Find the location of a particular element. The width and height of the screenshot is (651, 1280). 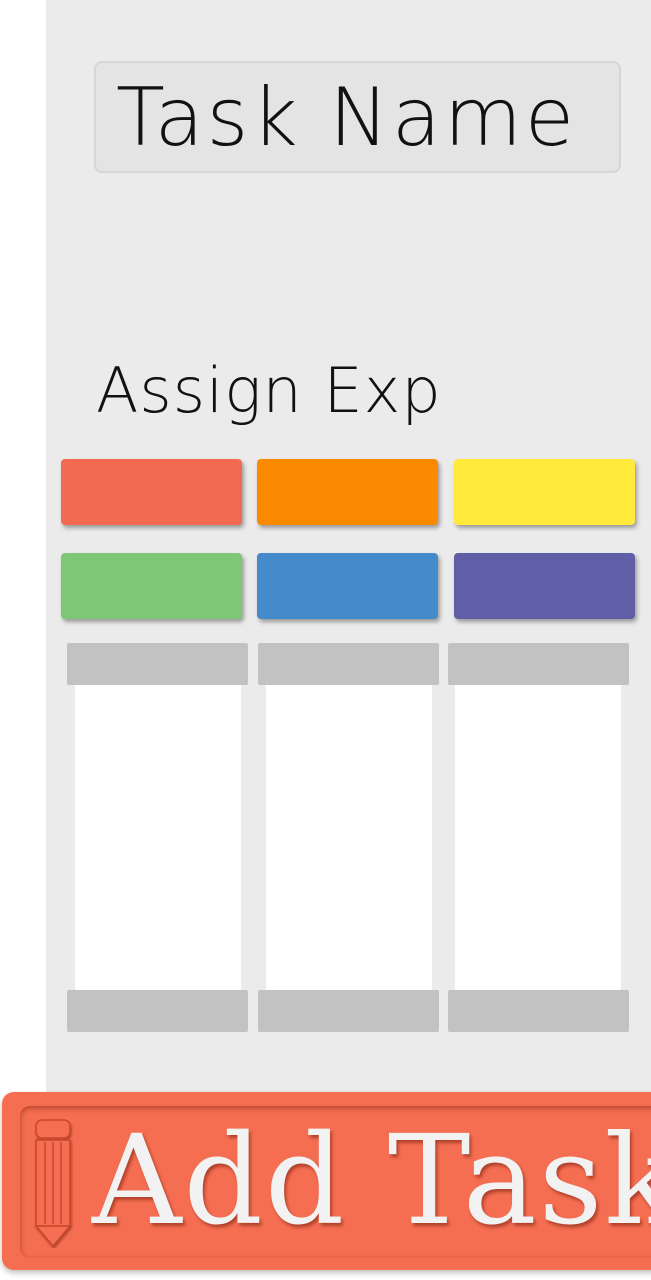

column-3-footer is located at coordinates (538, 1011).